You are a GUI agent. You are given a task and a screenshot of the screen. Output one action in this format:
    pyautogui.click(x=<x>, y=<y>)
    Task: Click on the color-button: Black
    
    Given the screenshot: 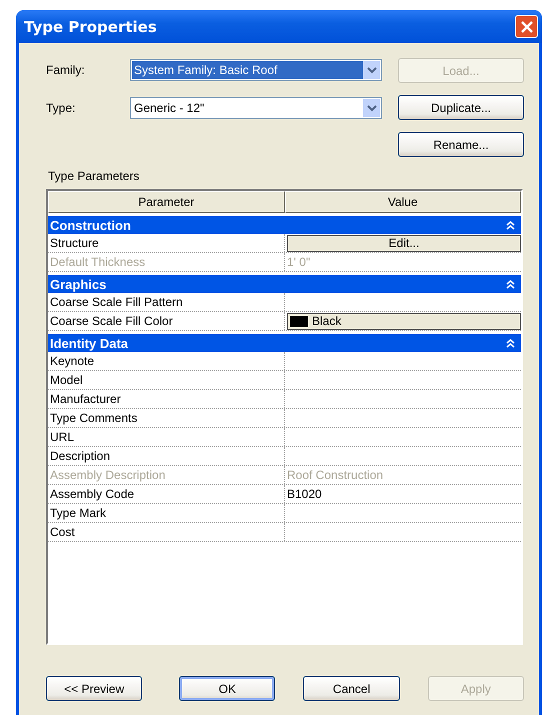 What is the action you would take?
    pyautogui.click(x=404, y=321)
    